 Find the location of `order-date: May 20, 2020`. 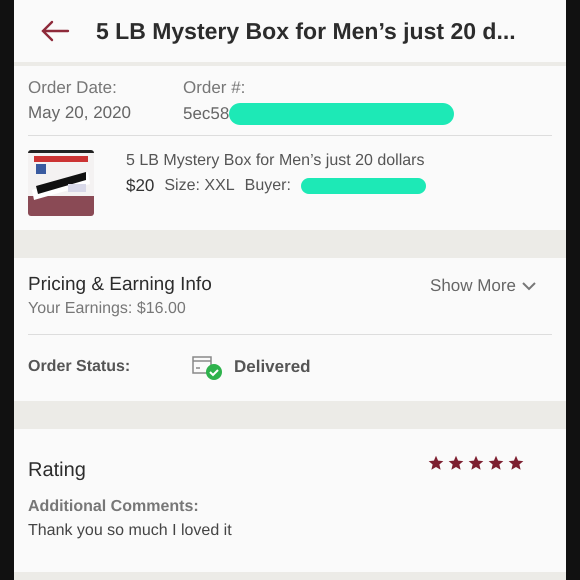

order-date: May 20, 2020 is located at coordinates (80, 113).